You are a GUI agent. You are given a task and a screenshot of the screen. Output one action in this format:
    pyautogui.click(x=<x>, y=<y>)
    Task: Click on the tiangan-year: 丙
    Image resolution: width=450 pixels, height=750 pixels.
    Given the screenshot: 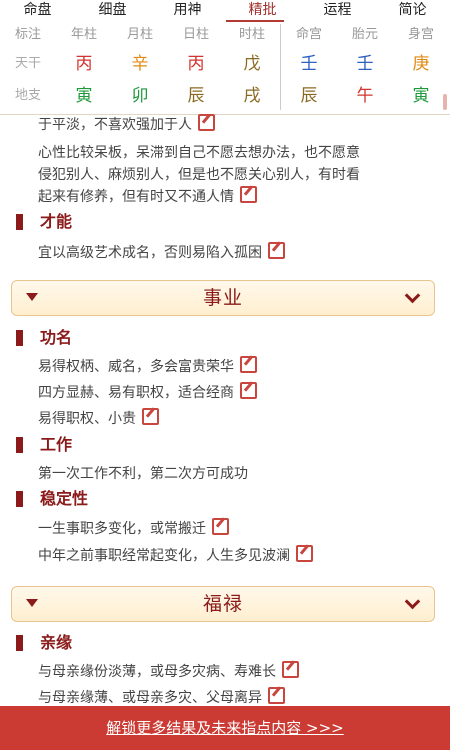 What is the action you would take?
    pyautogui.click(x=84, y=64)
    